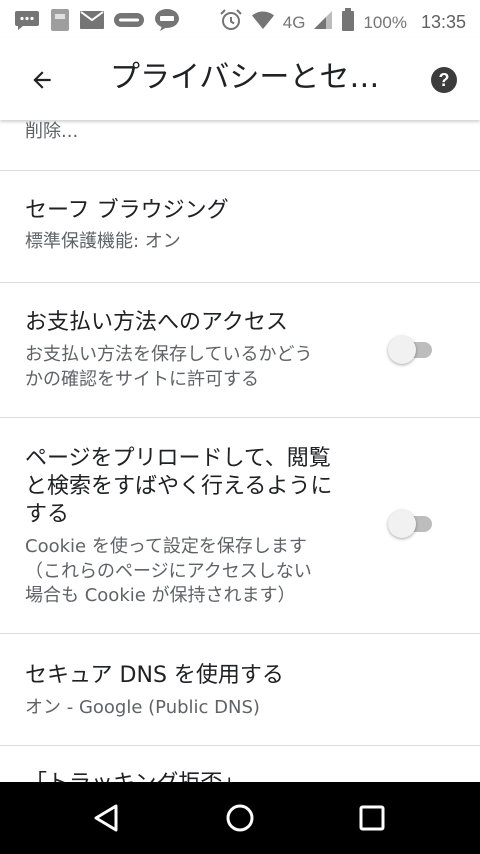 The image size is (480, 854). Describe the element at coordinates (294, 22) in the screenshot. I see `network-type: 4G` at that location.